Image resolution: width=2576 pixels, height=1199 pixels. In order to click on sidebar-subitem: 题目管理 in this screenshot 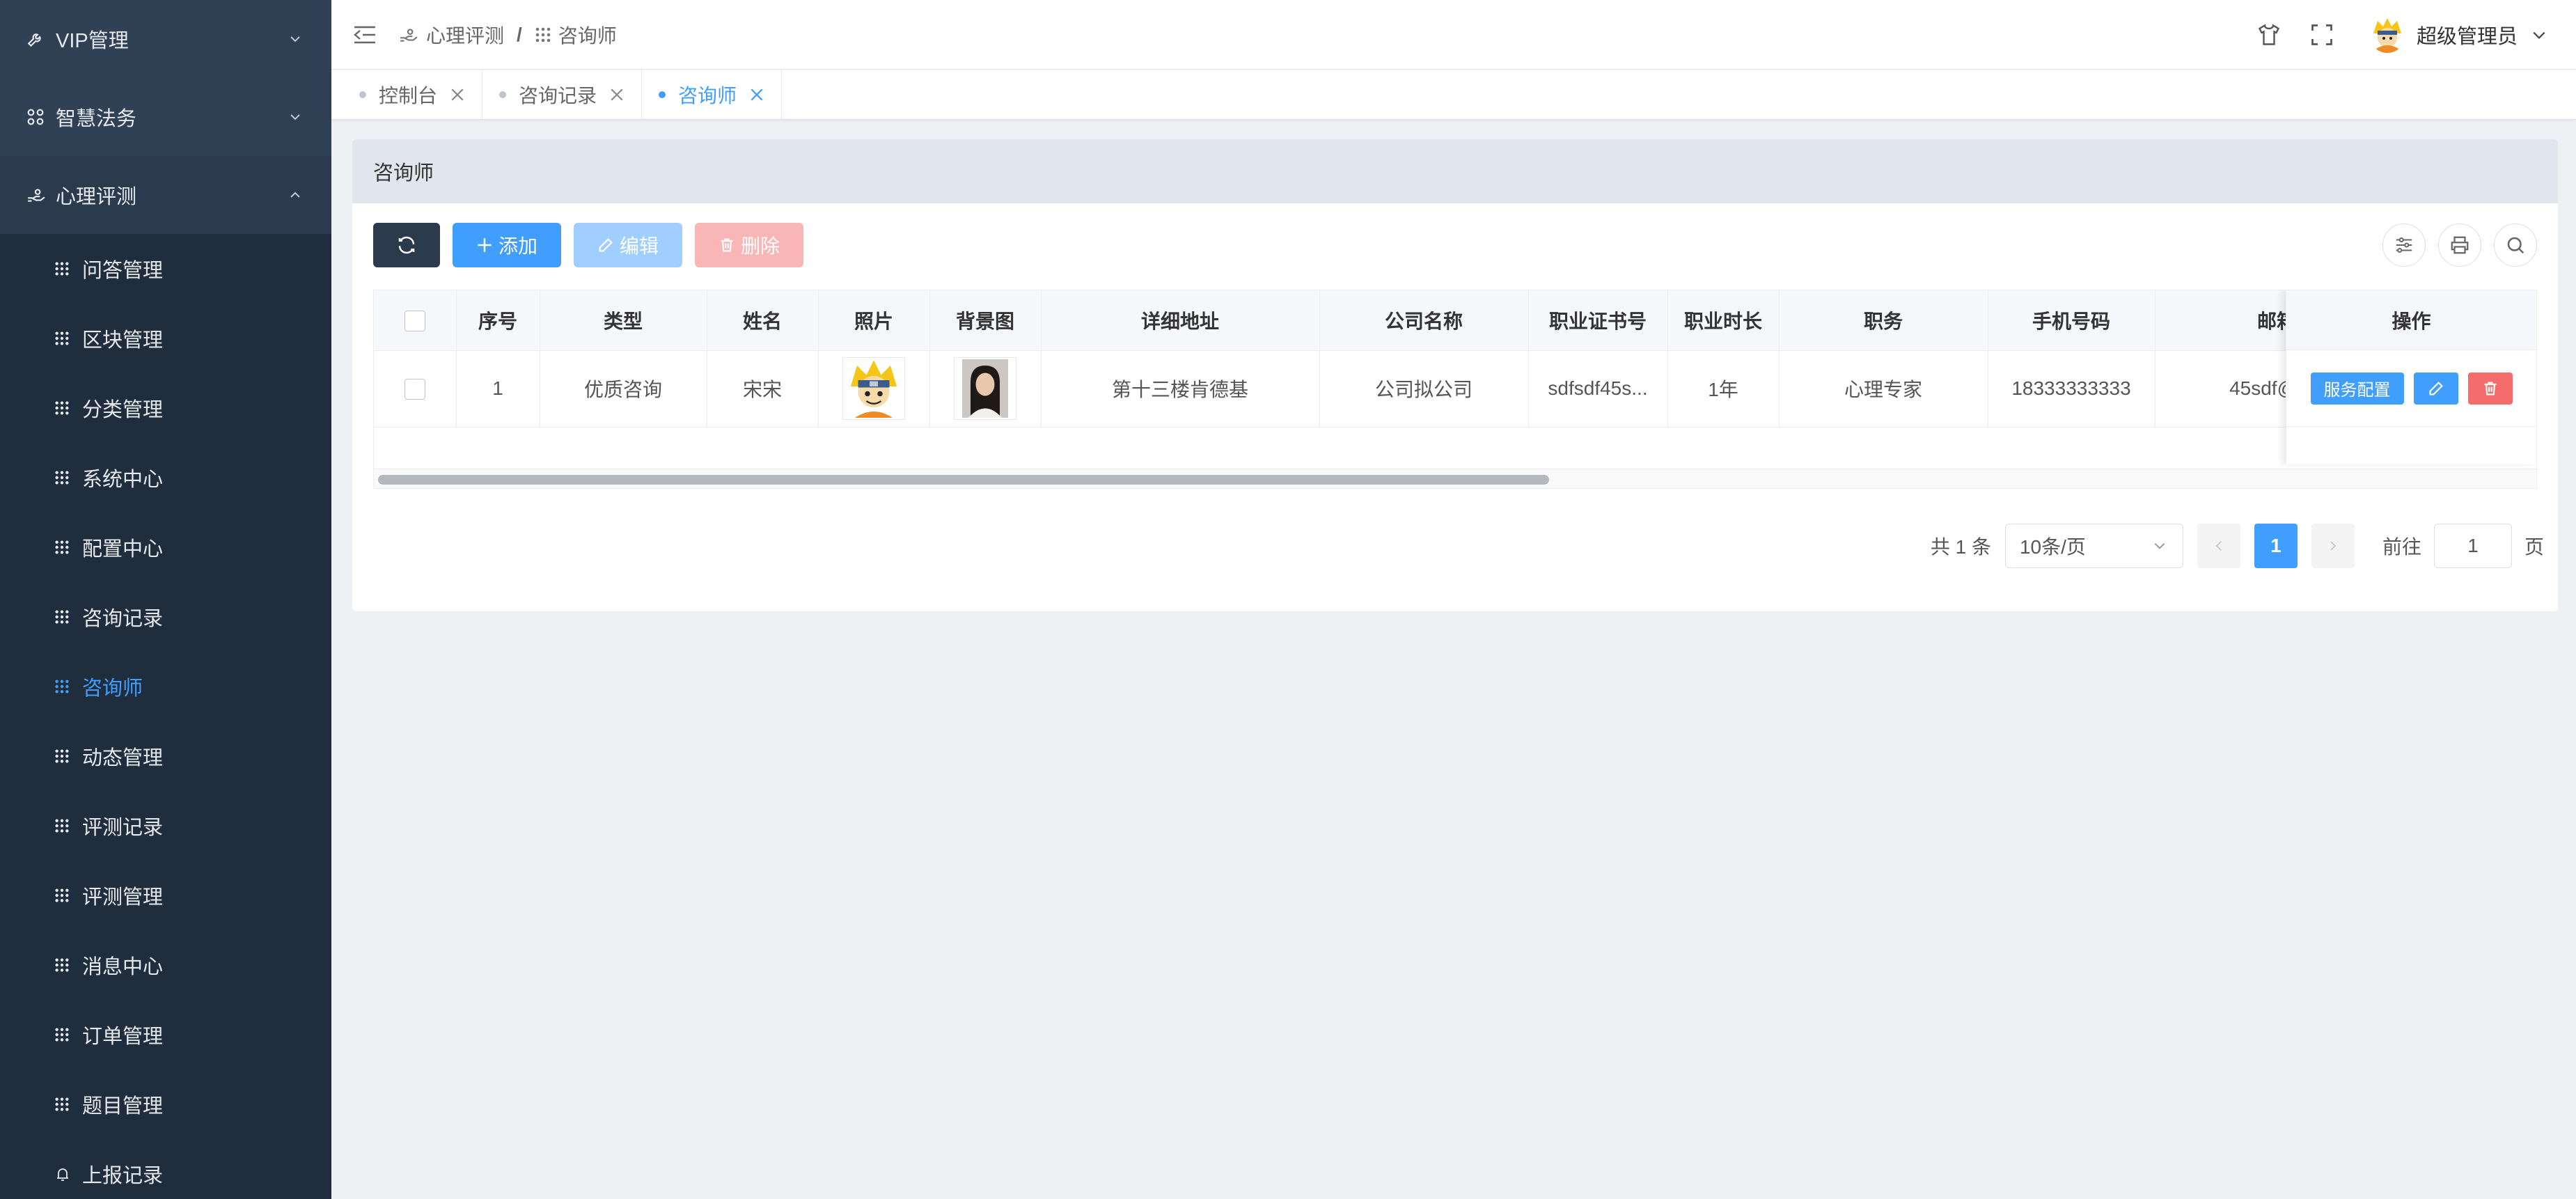, I will do `click(165, 1104)`.